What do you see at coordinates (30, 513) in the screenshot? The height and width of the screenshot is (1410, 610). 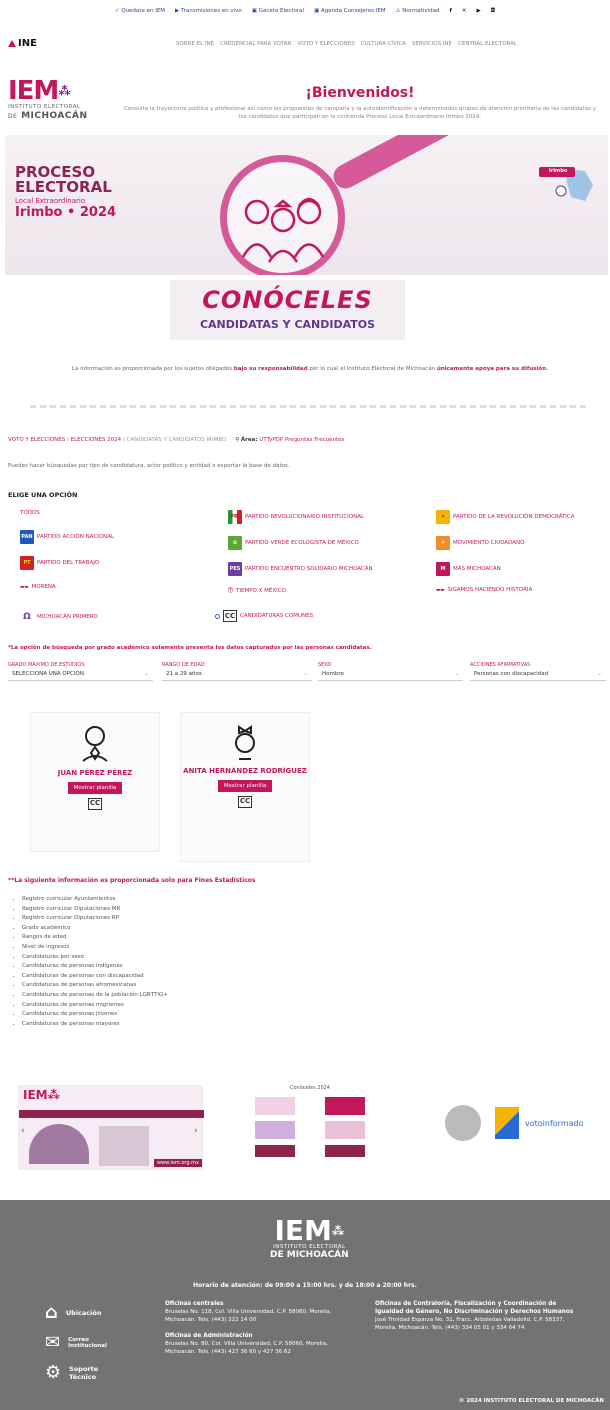 I see `party-todos: TODOS` at bounding box center [30, 513].